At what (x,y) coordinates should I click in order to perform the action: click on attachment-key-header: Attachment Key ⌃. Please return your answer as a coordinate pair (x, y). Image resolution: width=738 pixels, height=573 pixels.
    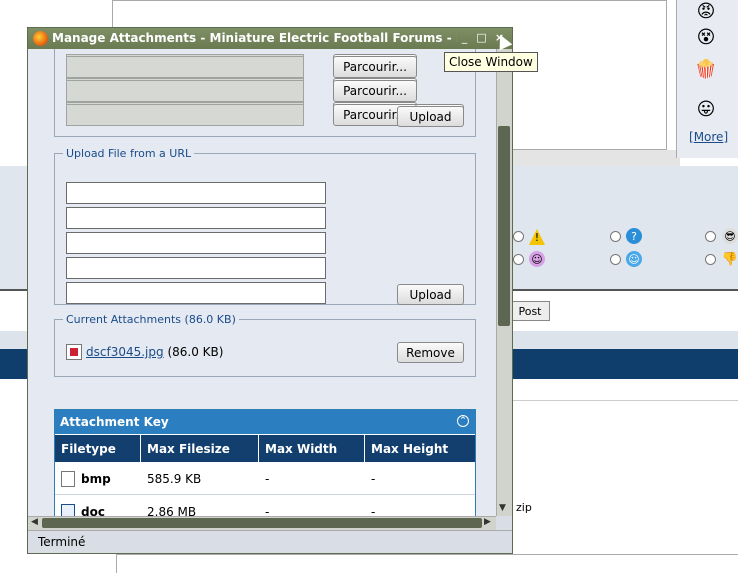
    Looking at the image, I should click on (265, 422).